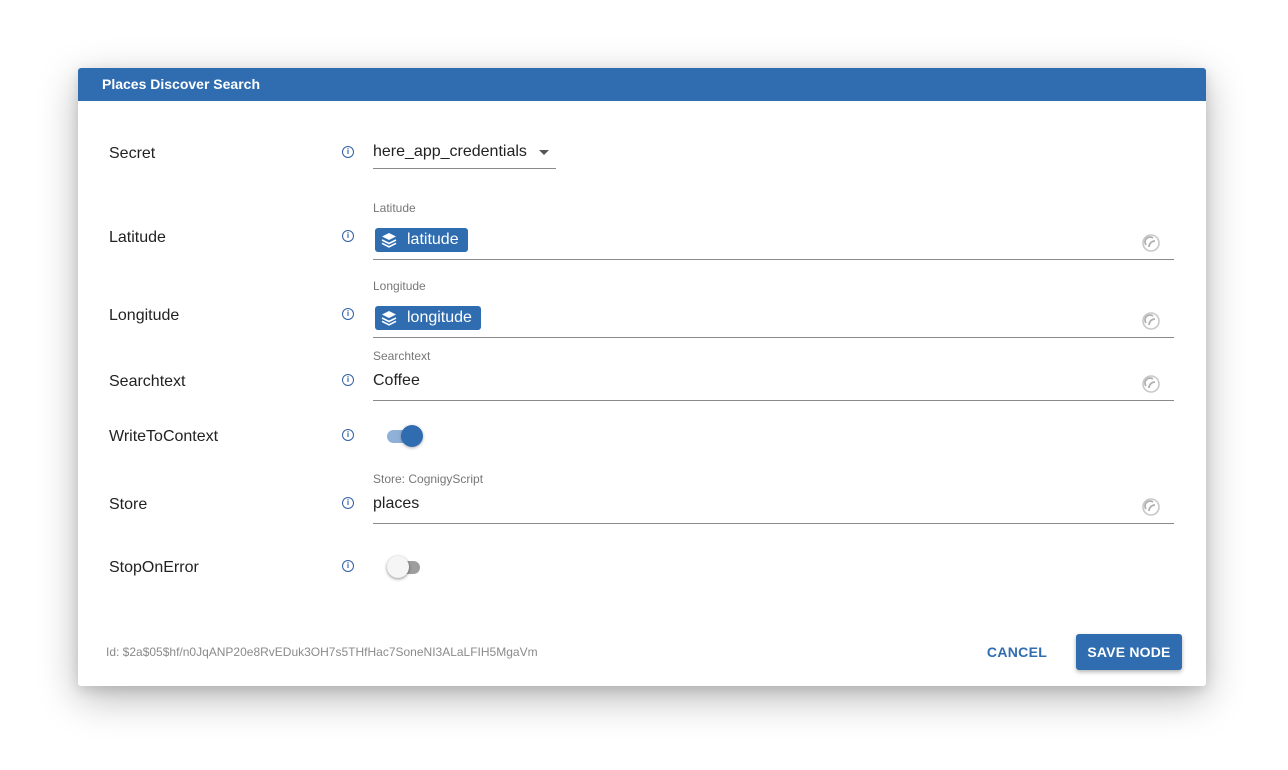  I want to click on write-to-context-info-icon: i, so click(348, 435).